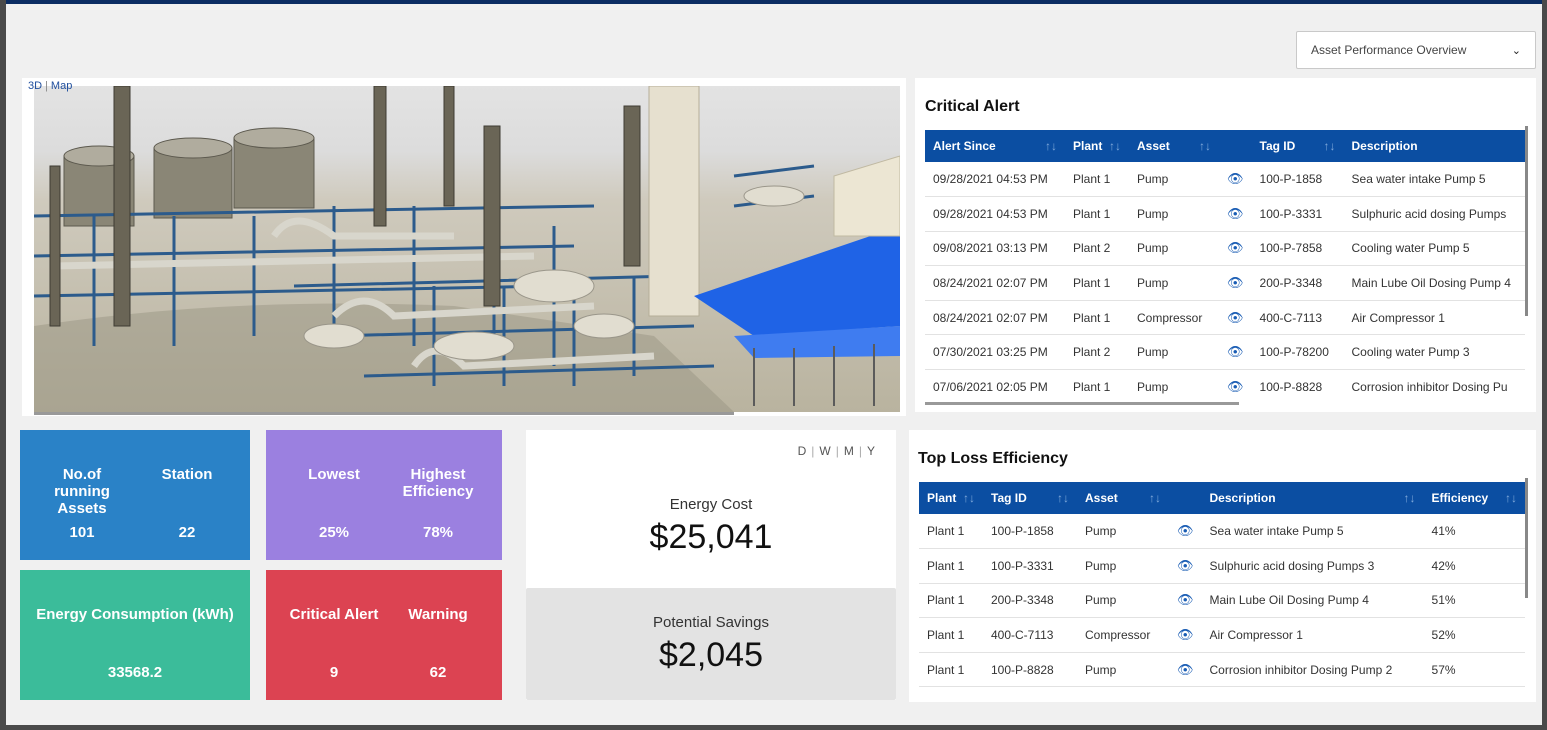 The height and width of the screenshot is (730, 1547). What do you see at coordinates (871, 451) in the screenshot?
I see `period-year: Y` at bounding box center [871, 451].